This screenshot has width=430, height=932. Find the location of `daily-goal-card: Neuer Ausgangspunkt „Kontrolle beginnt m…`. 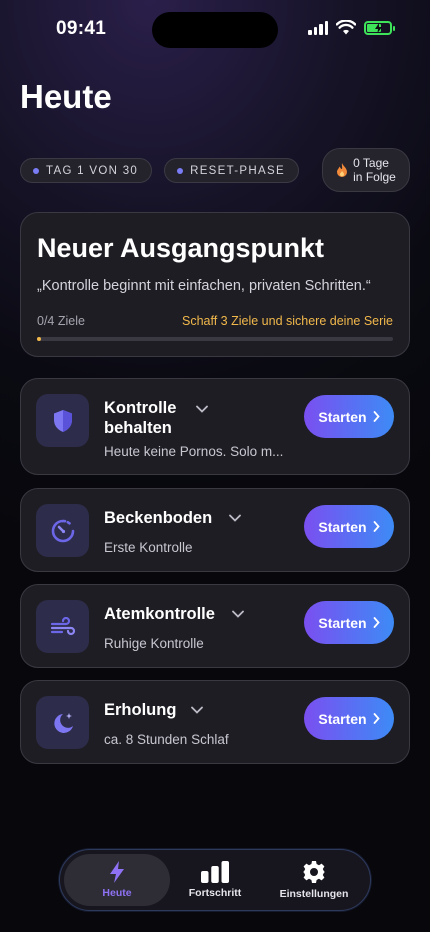

daily-goal-card: Neuer Ausgangspunkt „Kontrolle beginnt m… is located at coordinates (215, 284).